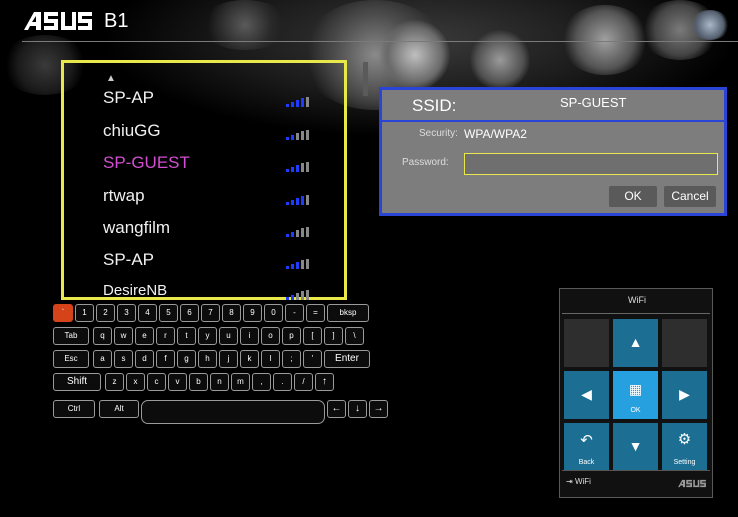  I want to click on key-7: 7, so click(210, 313).